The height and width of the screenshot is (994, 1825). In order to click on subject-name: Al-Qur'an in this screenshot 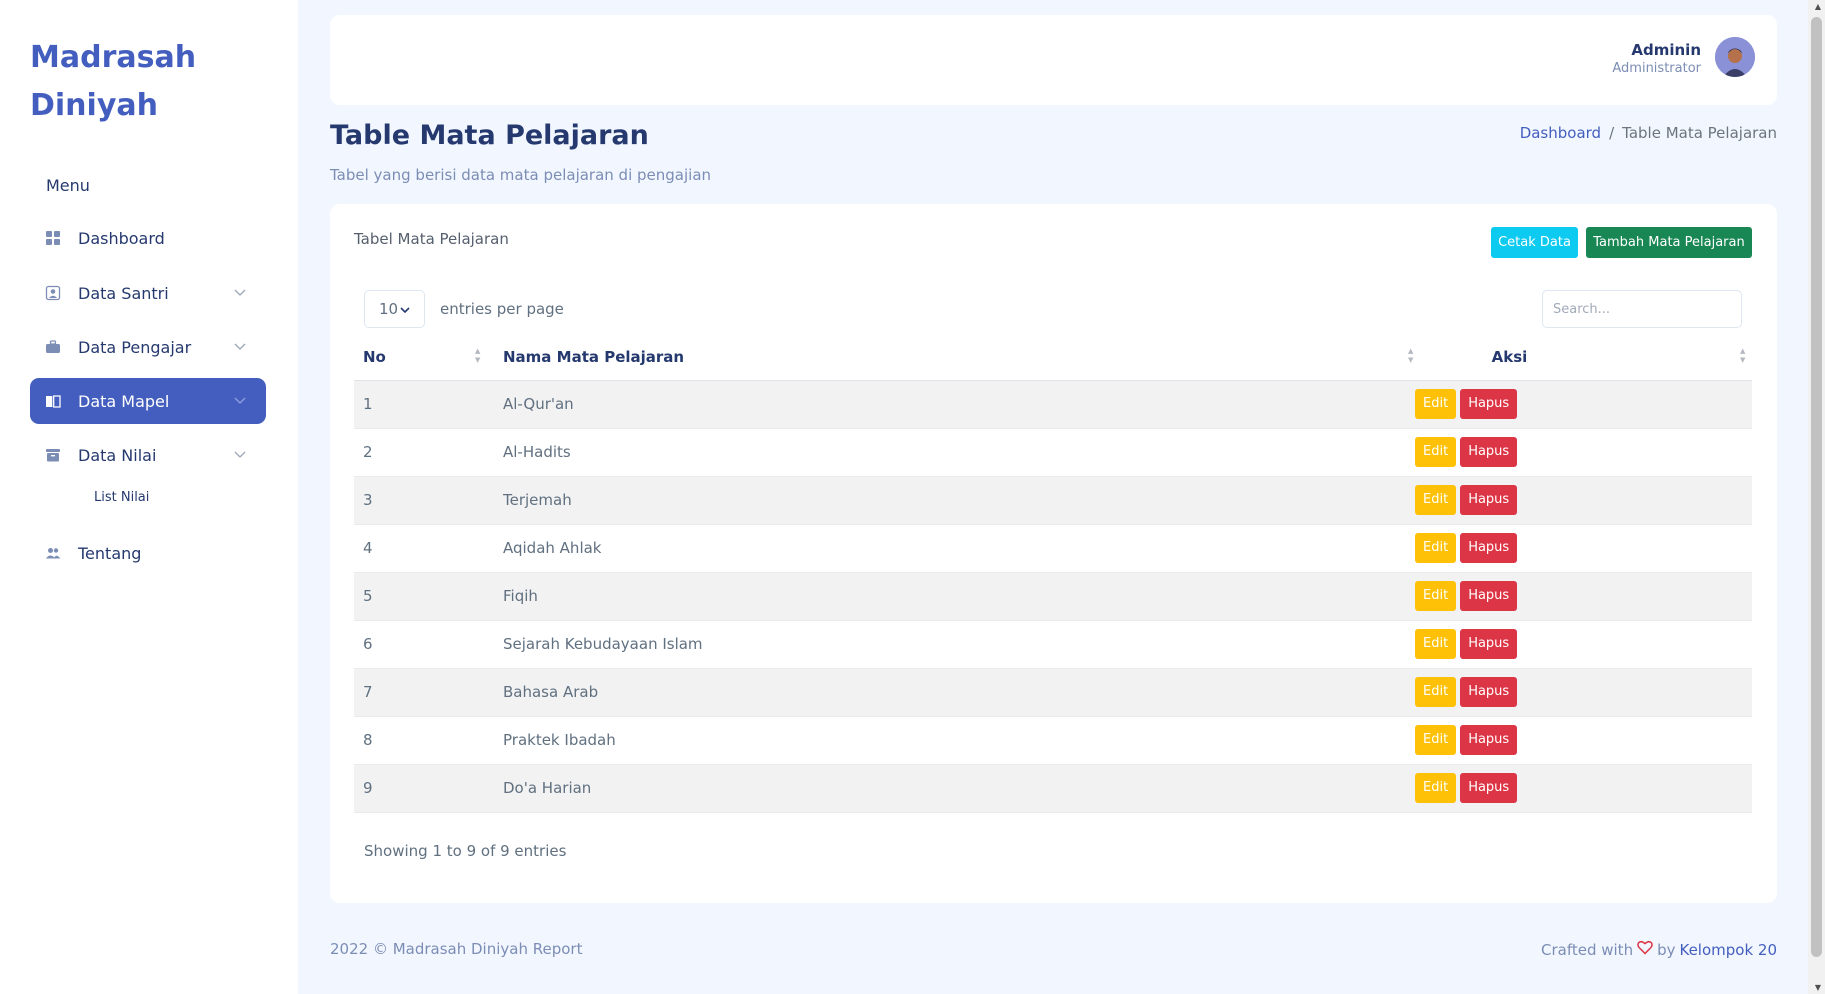, I will do `click(880, 404)`.